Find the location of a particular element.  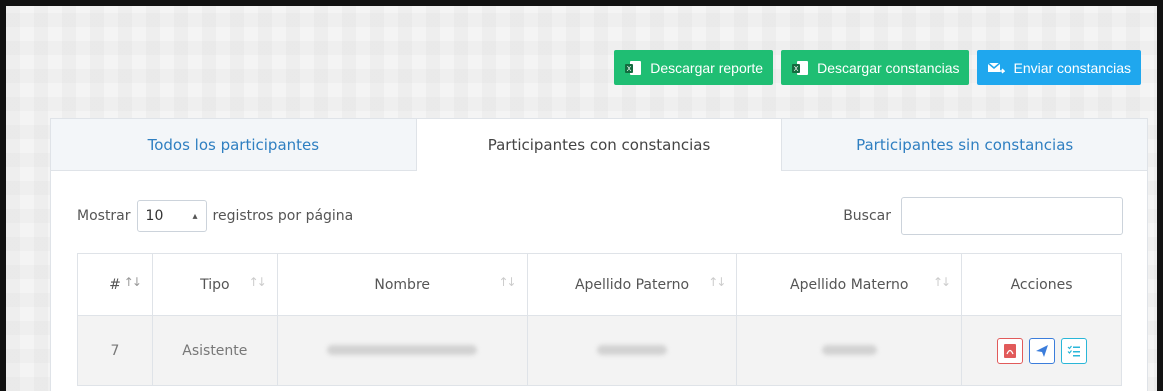

send-certificates-button: Enviar constancias is located at coordinates (1059, 67).